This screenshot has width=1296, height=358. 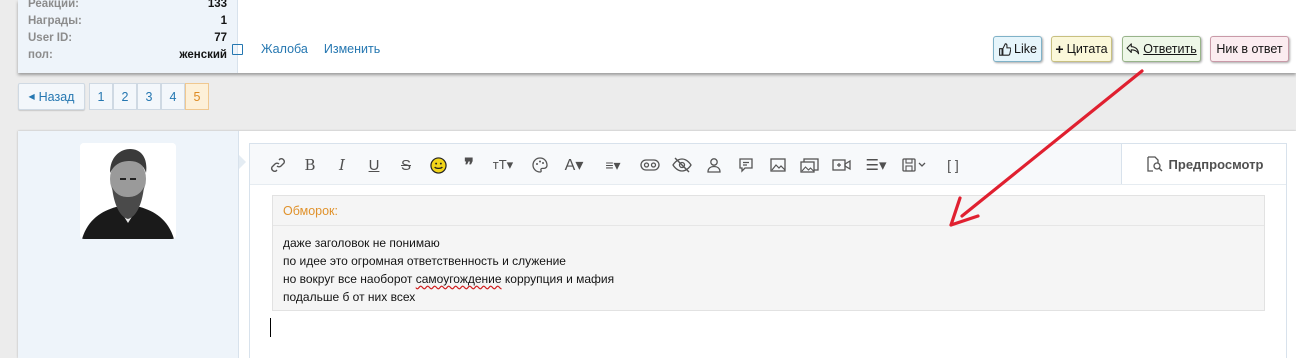 I want to click on misspelled-word: самоугождение, so click(x=459, y=279).